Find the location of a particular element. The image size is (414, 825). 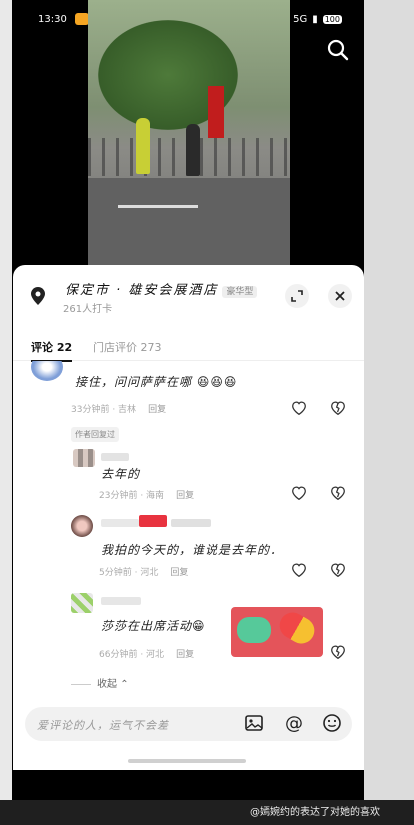

comment-input: 爱评论的人，运气不会差 @ is located at coordinates (188, 724).